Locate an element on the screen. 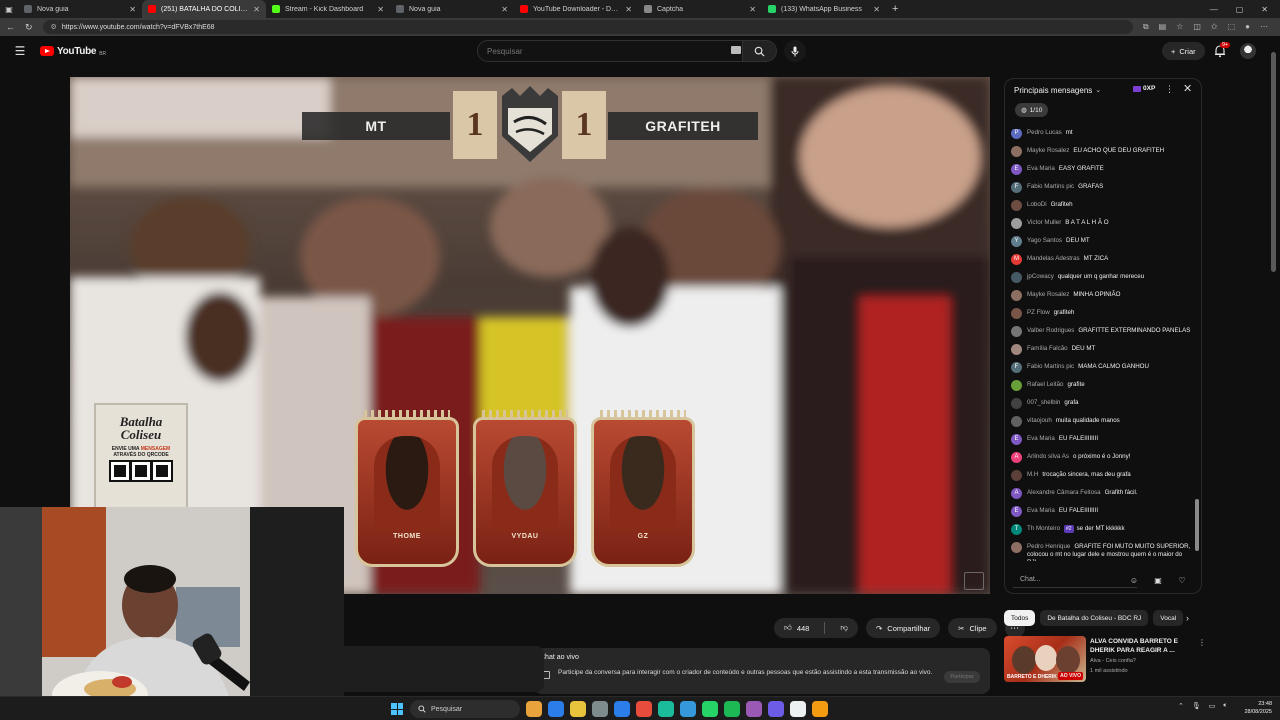 This screenshot has height=720, width=1280. microphone-tray-icon: 🎙︎ is located at coordinates (1196, 706).